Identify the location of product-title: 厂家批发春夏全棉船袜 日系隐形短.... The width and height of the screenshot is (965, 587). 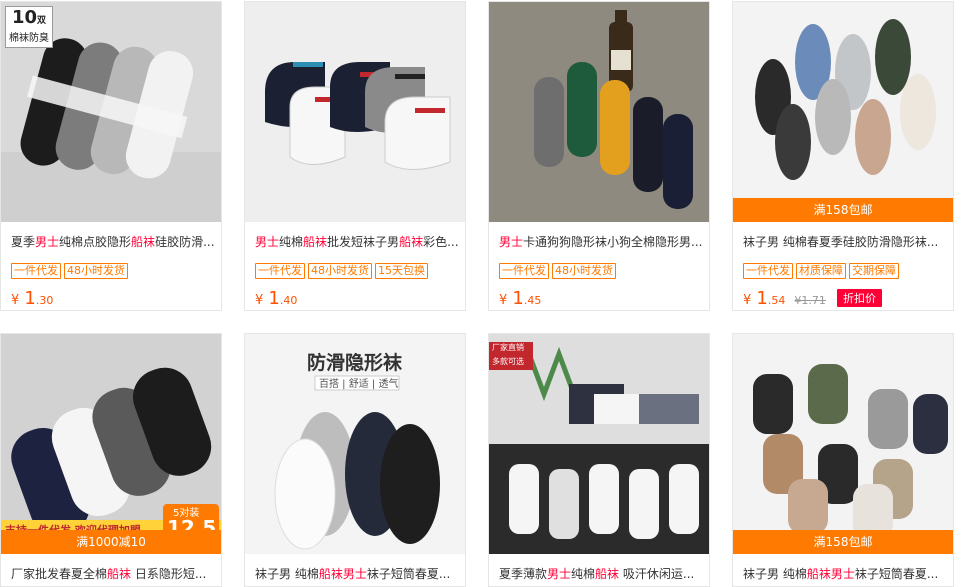
(113, 574).